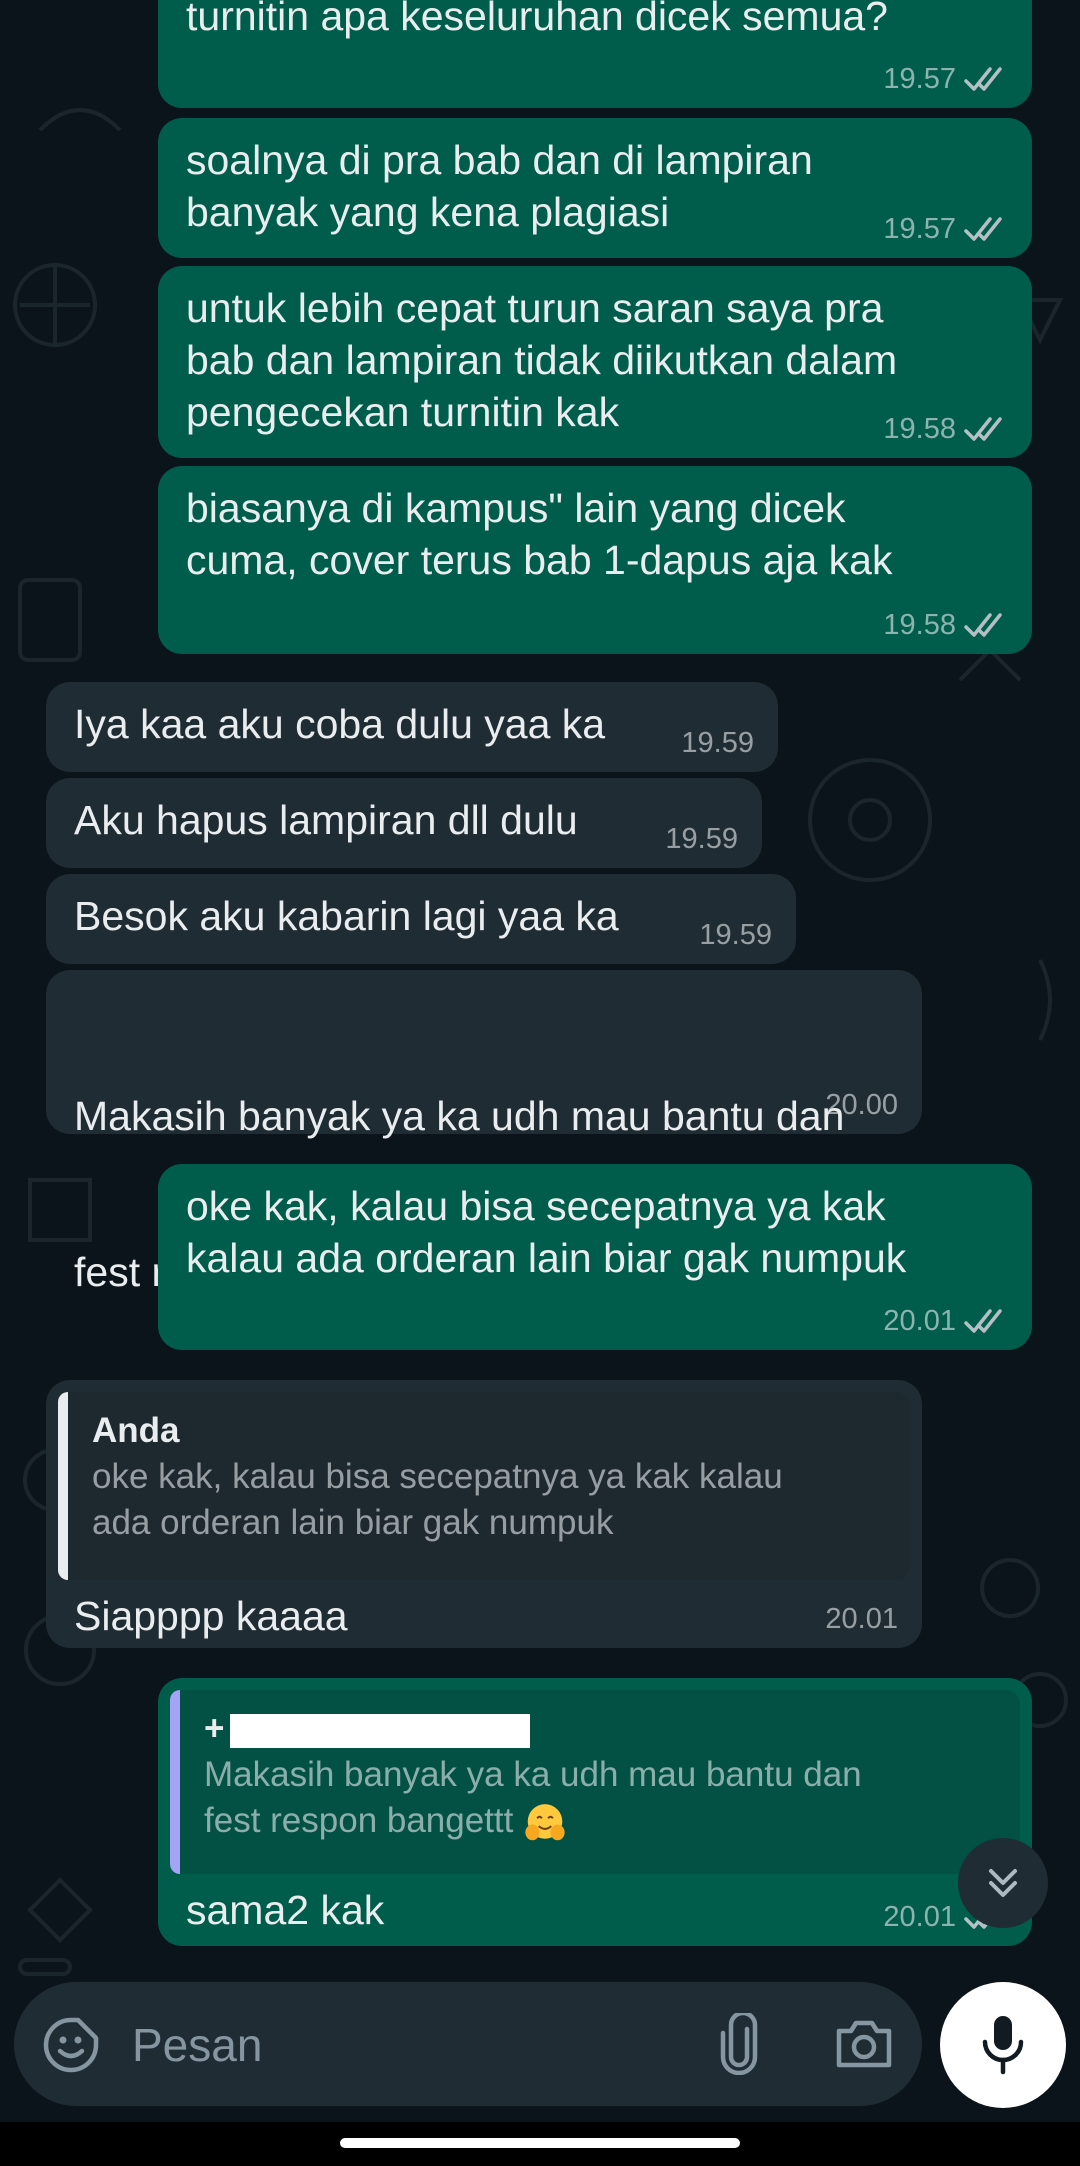 This screenshot has height=2166, width=1080. I want to click on message-text: Iya kaa aku coba dulu yaa ka, so click(340, 724).